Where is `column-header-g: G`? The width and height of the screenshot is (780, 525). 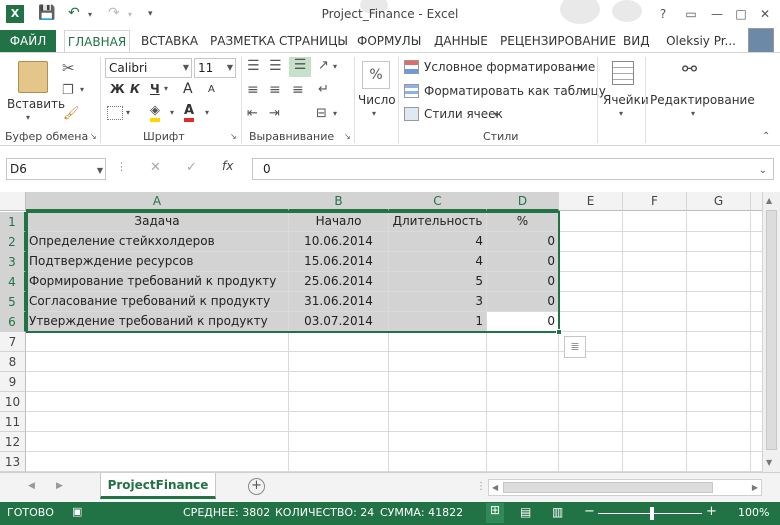
column-header-g: G is located at coordinates (719, 201).